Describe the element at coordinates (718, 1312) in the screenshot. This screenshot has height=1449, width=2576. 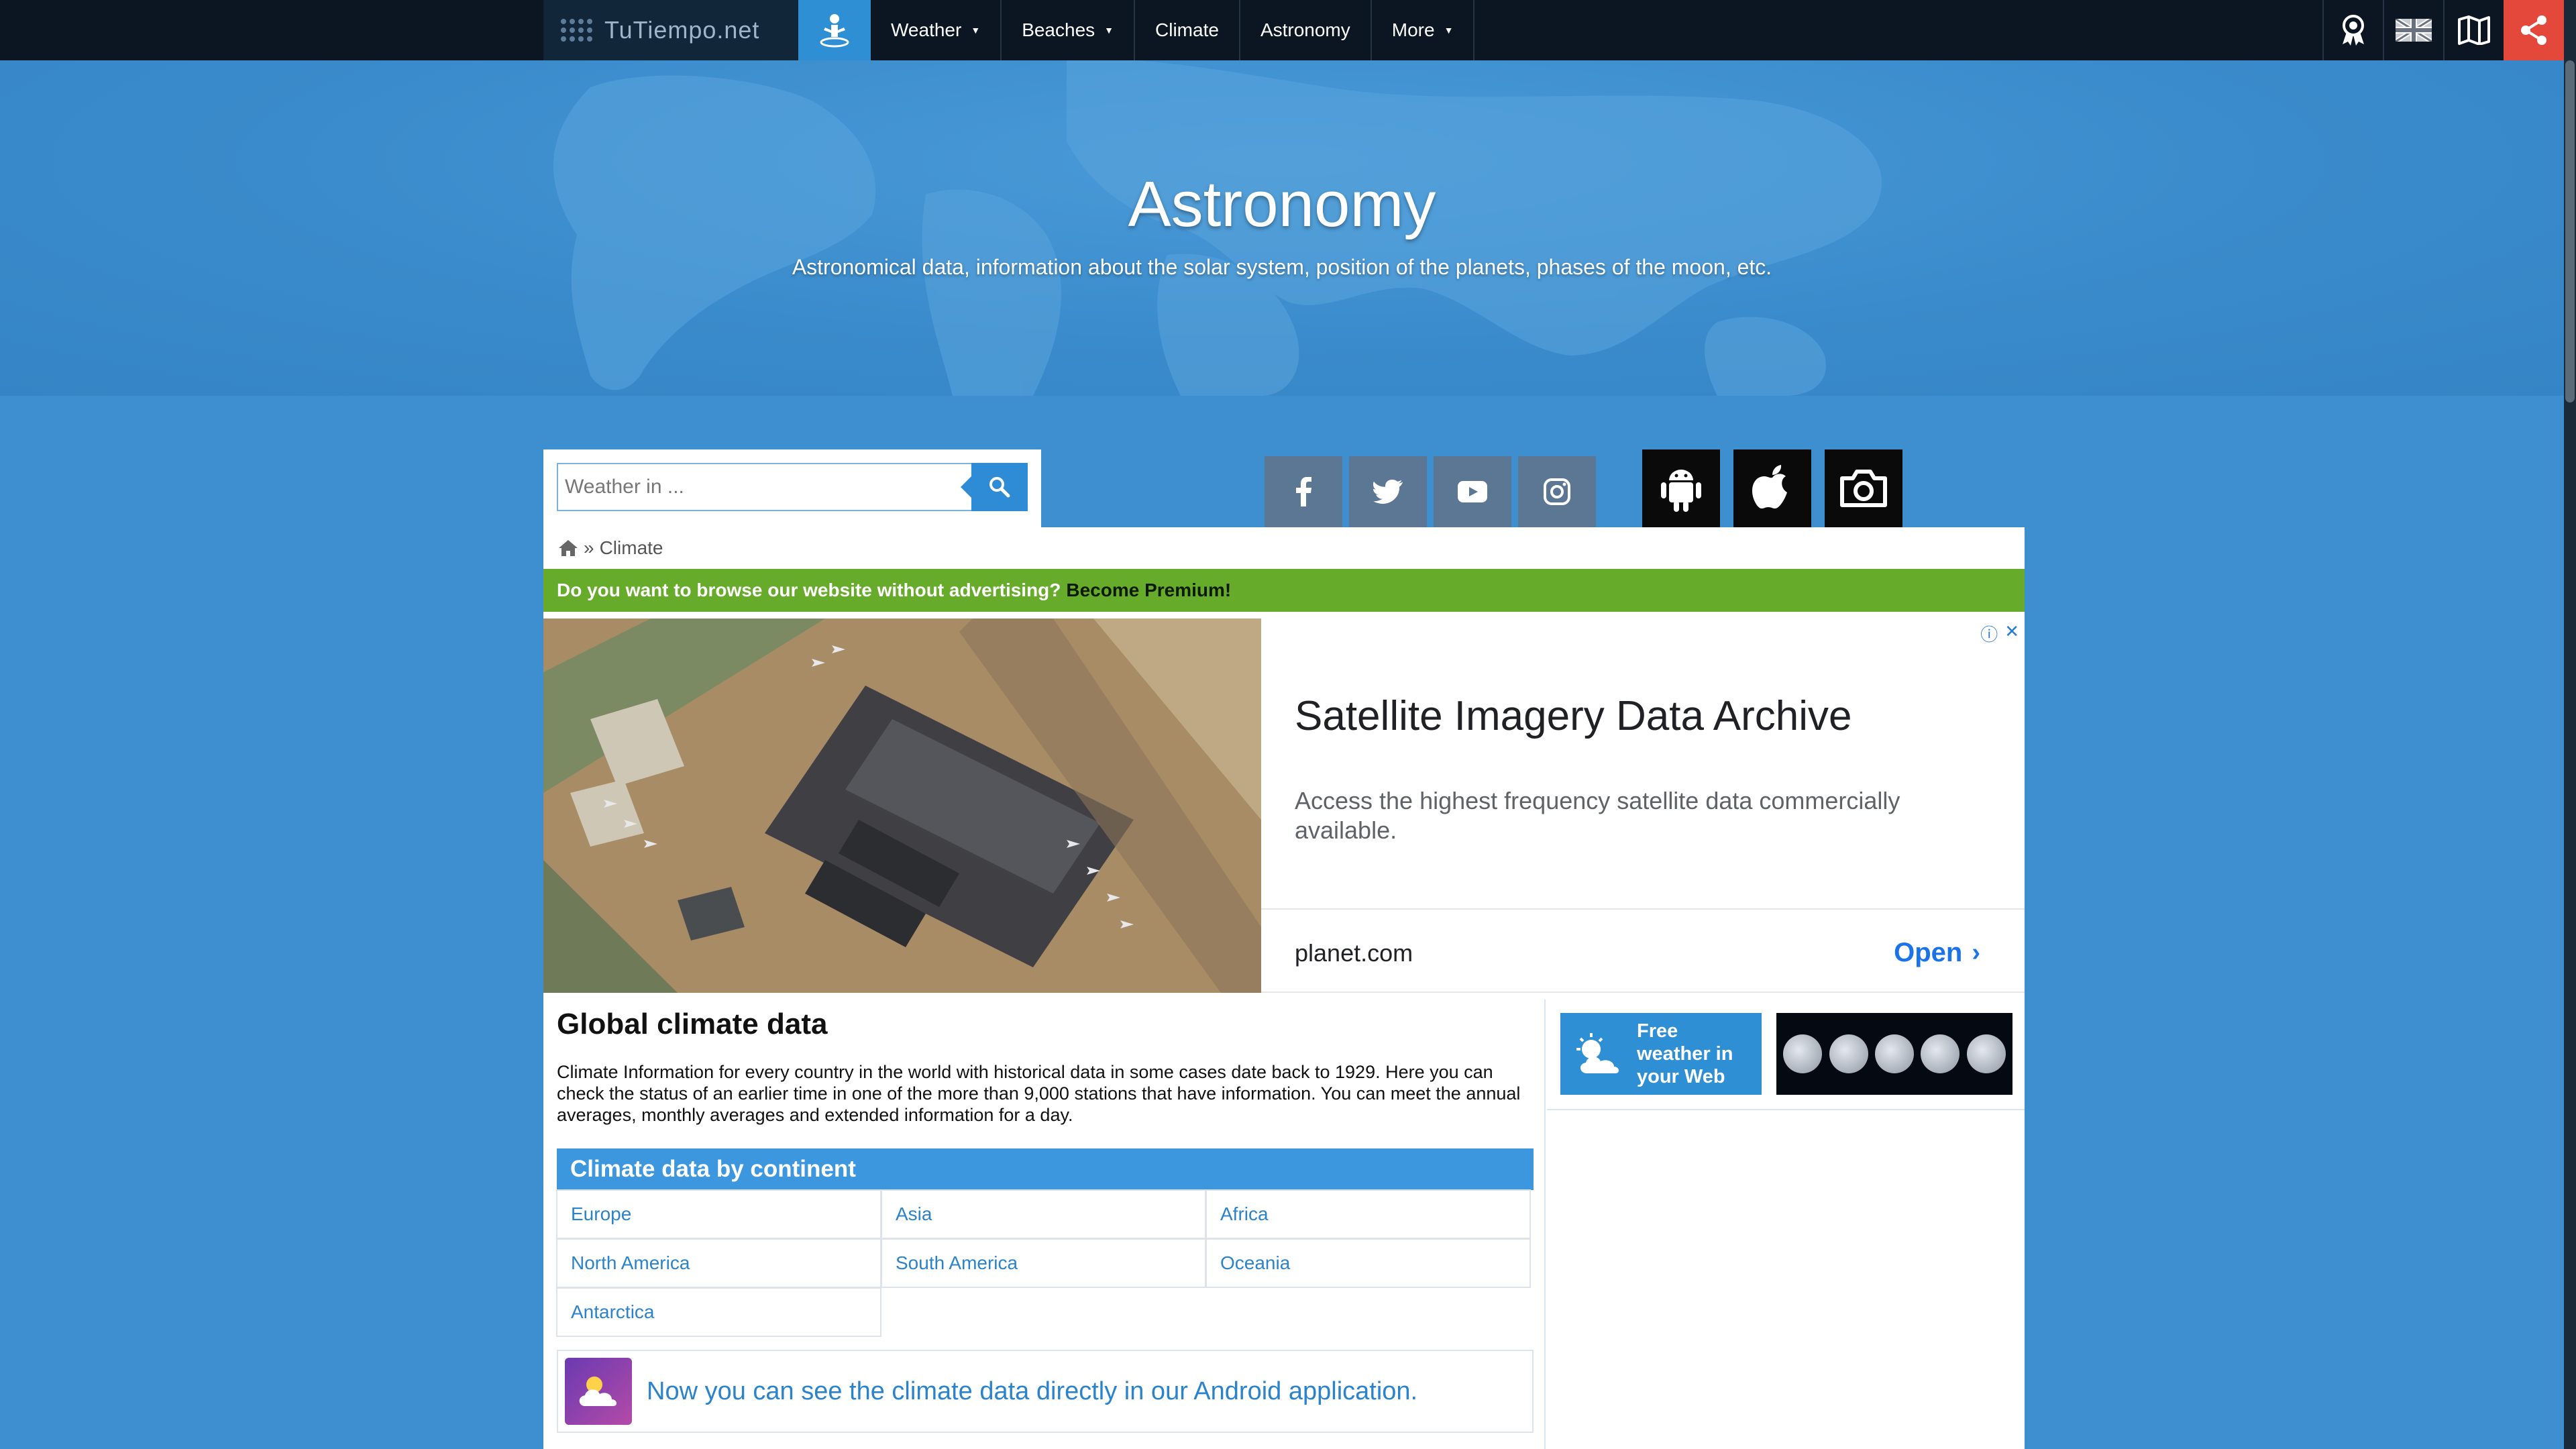
I see `continent-link-antarctica: Antarctica` at that location.